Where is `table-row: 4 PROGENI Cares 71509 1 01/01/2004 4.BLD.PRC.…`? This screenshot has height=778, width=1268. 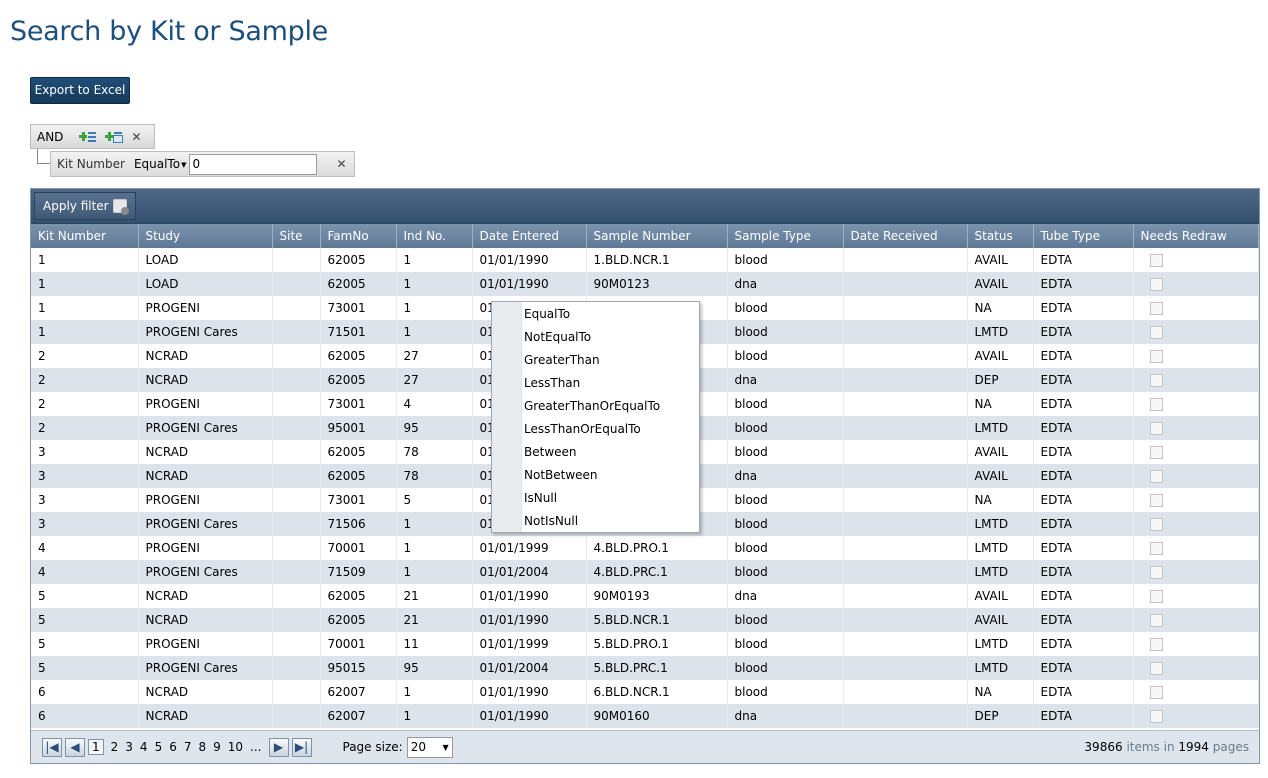
table-row: 4 PROGENI Cares 71509 1 01/01/2004 4.BLD.PRC.… is located at coordinates (645, 572).